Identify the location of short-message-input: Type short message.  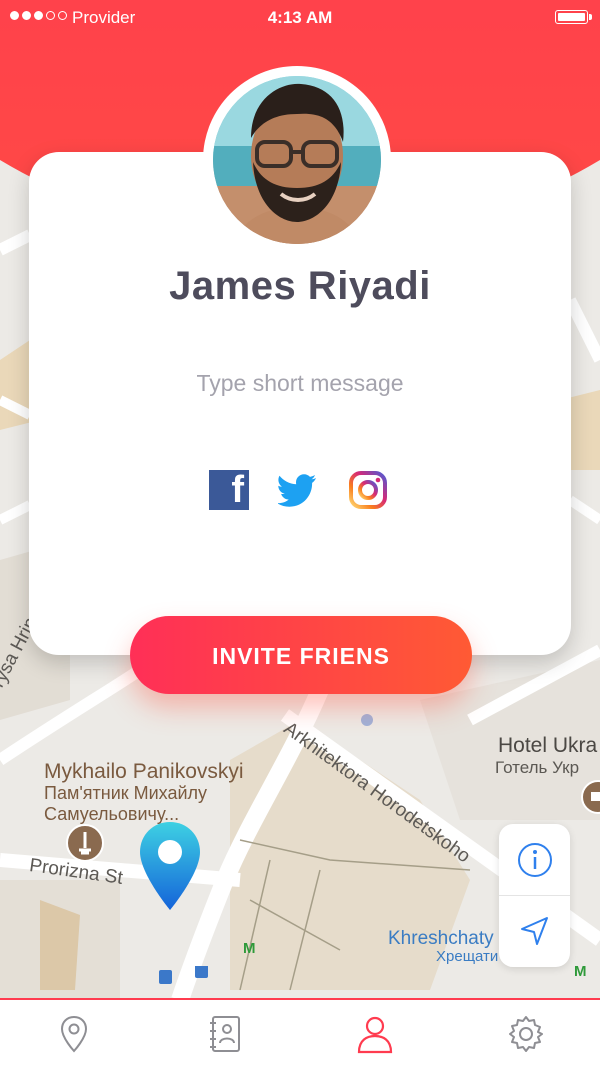
(300, 383).